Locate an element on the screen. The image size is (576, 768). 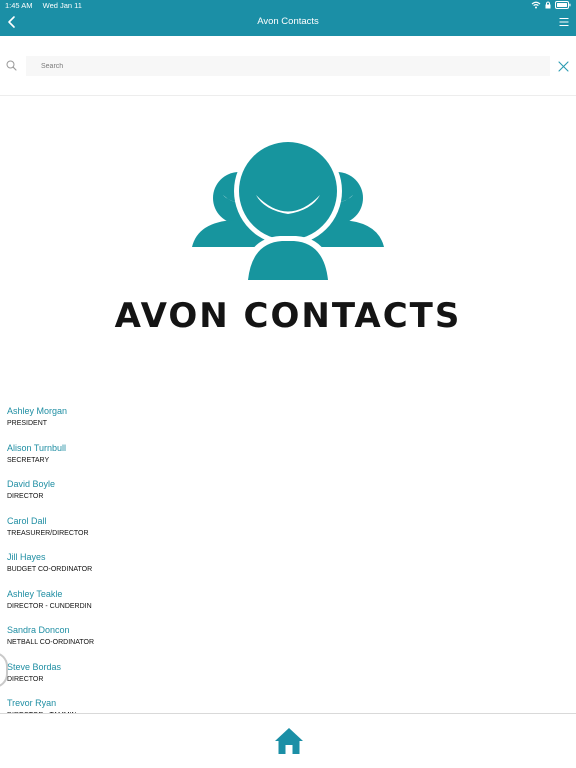
contact-role: PRESIDENT is located at coordinates (27, 423).